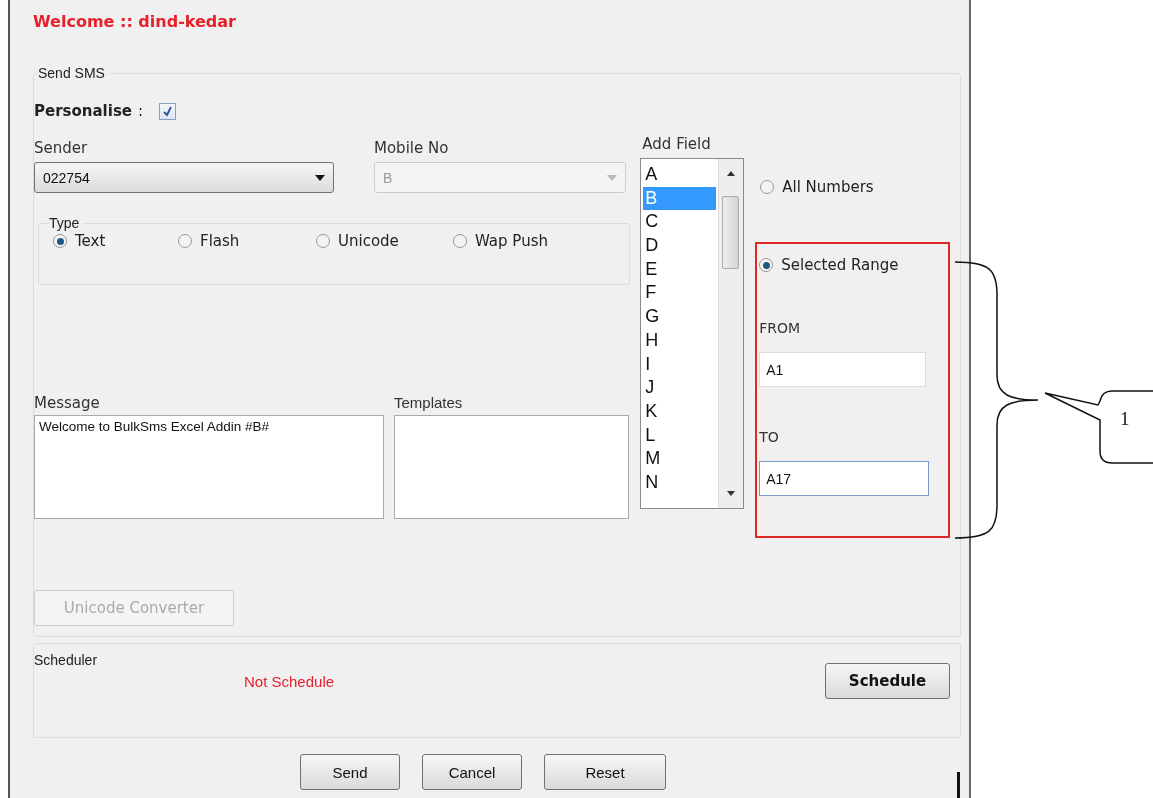 The width and height of the screenshot is (1153, 798). What do you see at coordinates (511, 467) in the screenshot?
I see `templates-list` at bounding box center [511, 467].